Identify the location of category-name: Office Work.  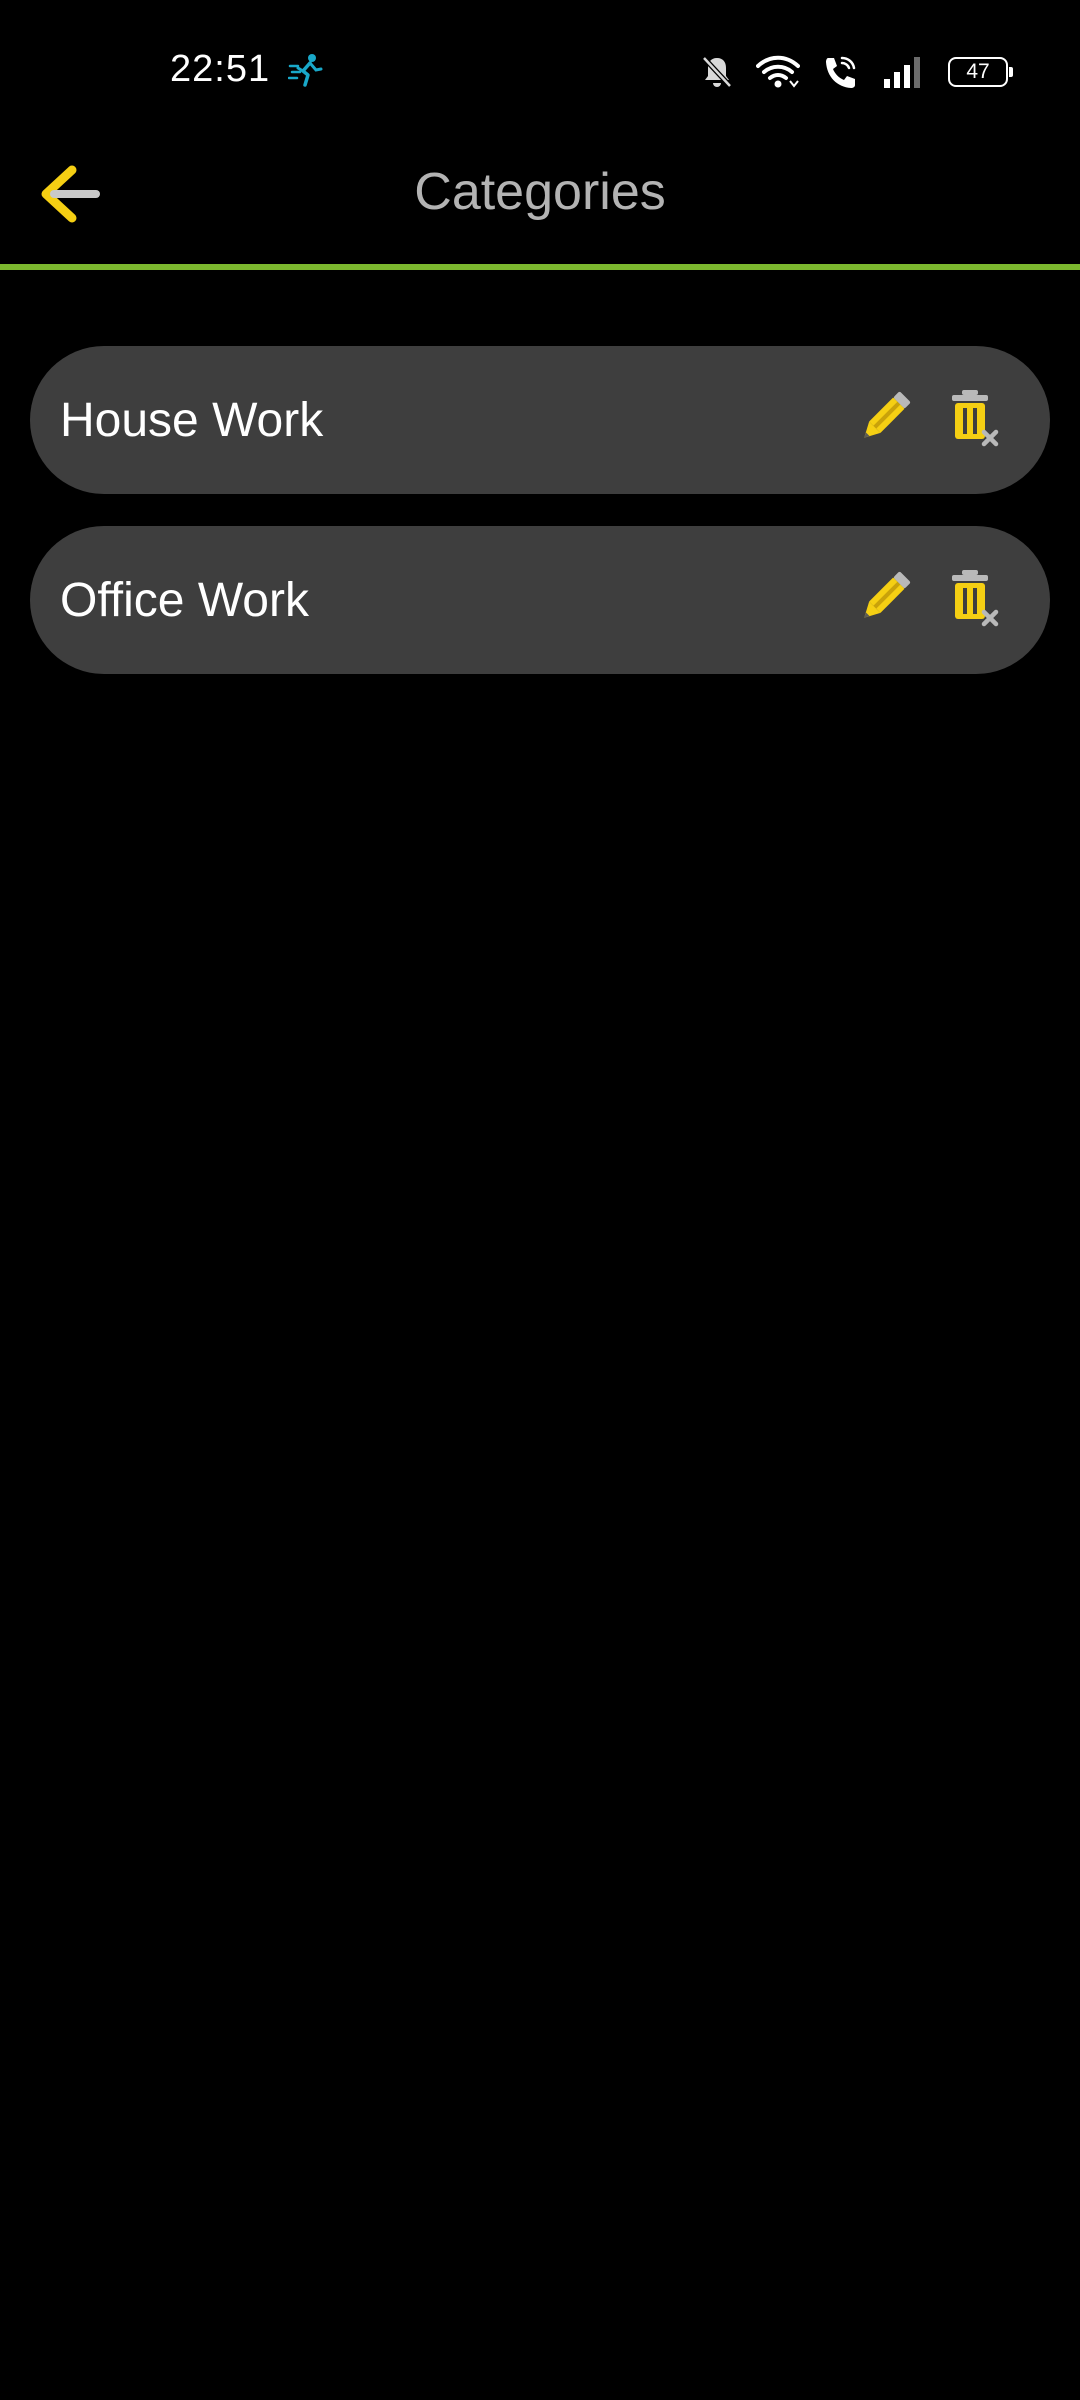
(184, 600).